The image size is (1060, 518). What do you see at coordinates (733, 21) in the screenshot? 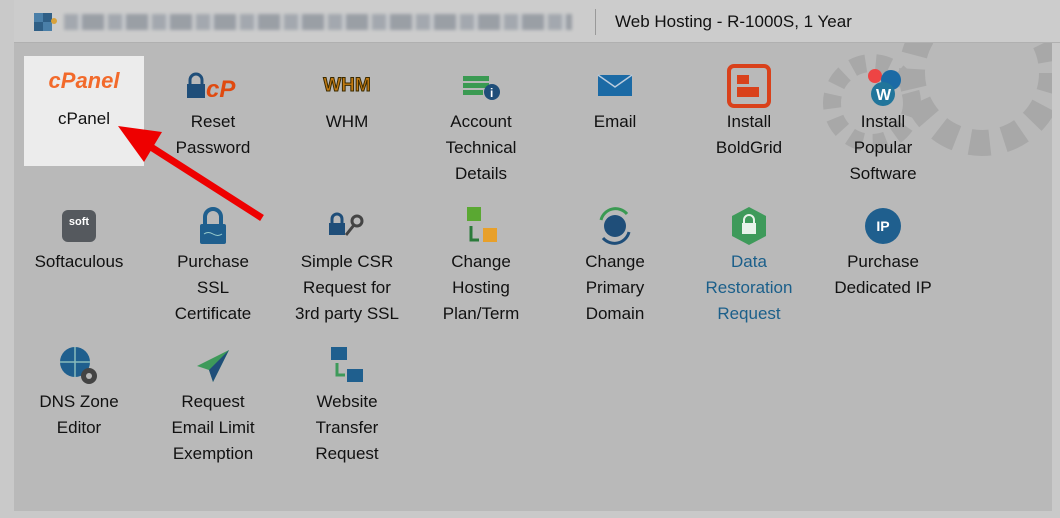
I see `hosting-plan-title: Web Hosting - R-1000S, 1 Year` at bounding box center [733, 21].